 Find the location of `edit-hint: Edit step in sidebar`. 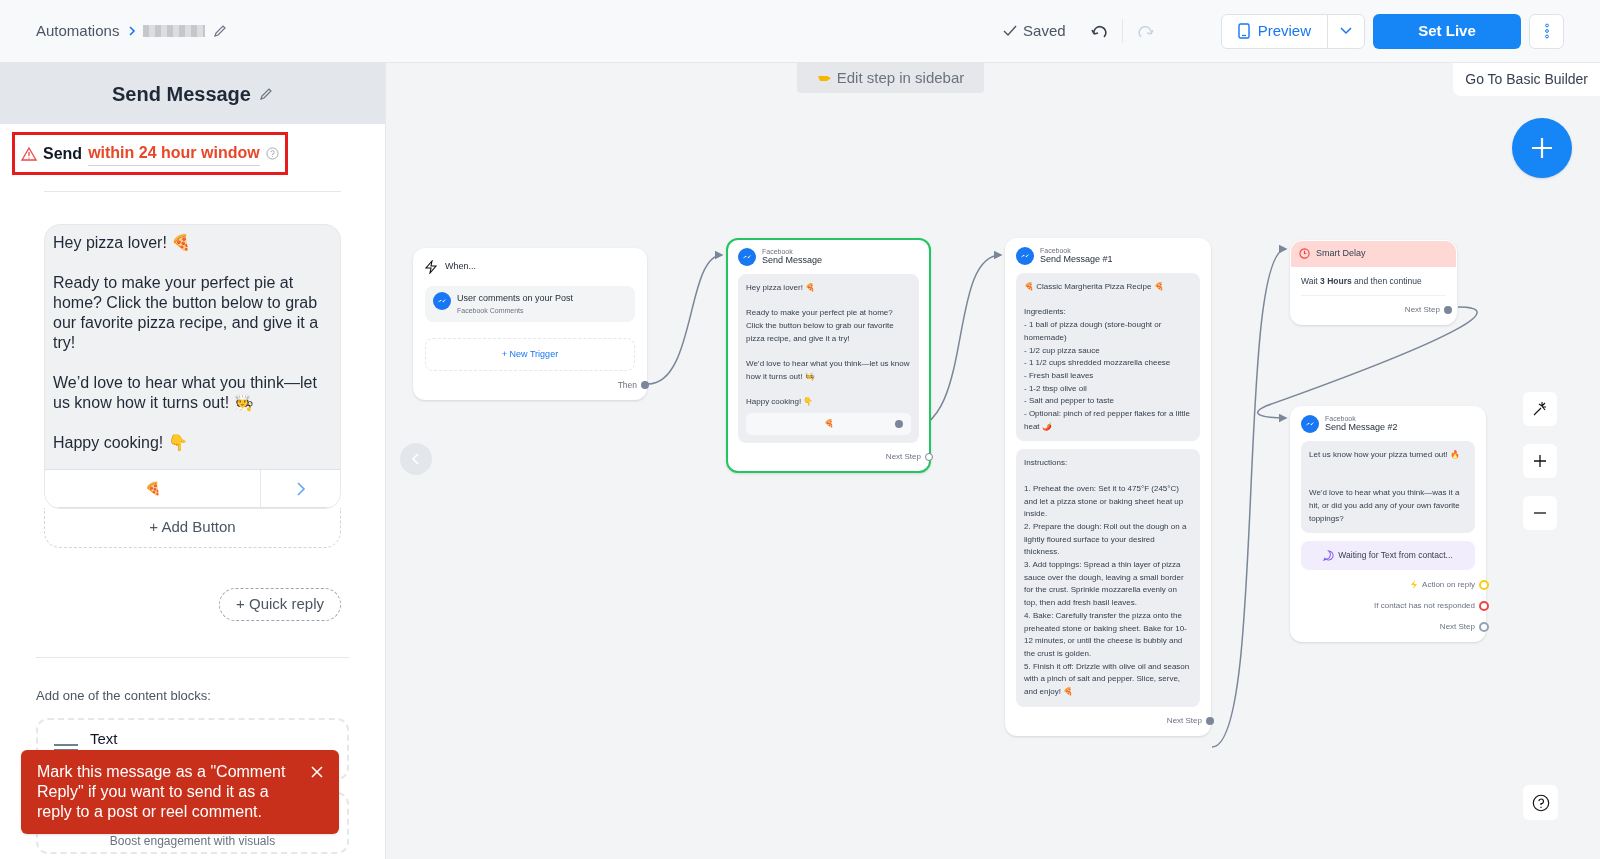

edit-hint: Edit step in sidebar is located at coordinates (890, 78).